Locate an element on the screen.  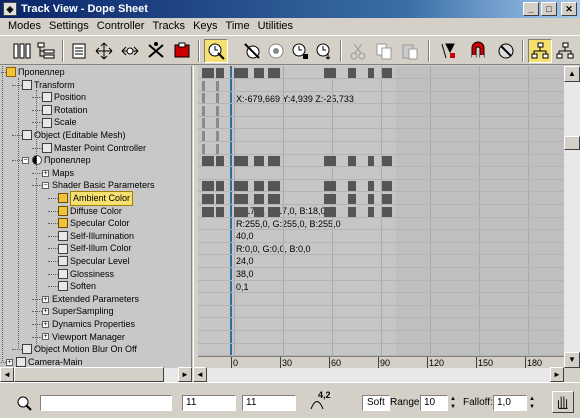
show-keyable-icon is located at coordinates (506, 51).